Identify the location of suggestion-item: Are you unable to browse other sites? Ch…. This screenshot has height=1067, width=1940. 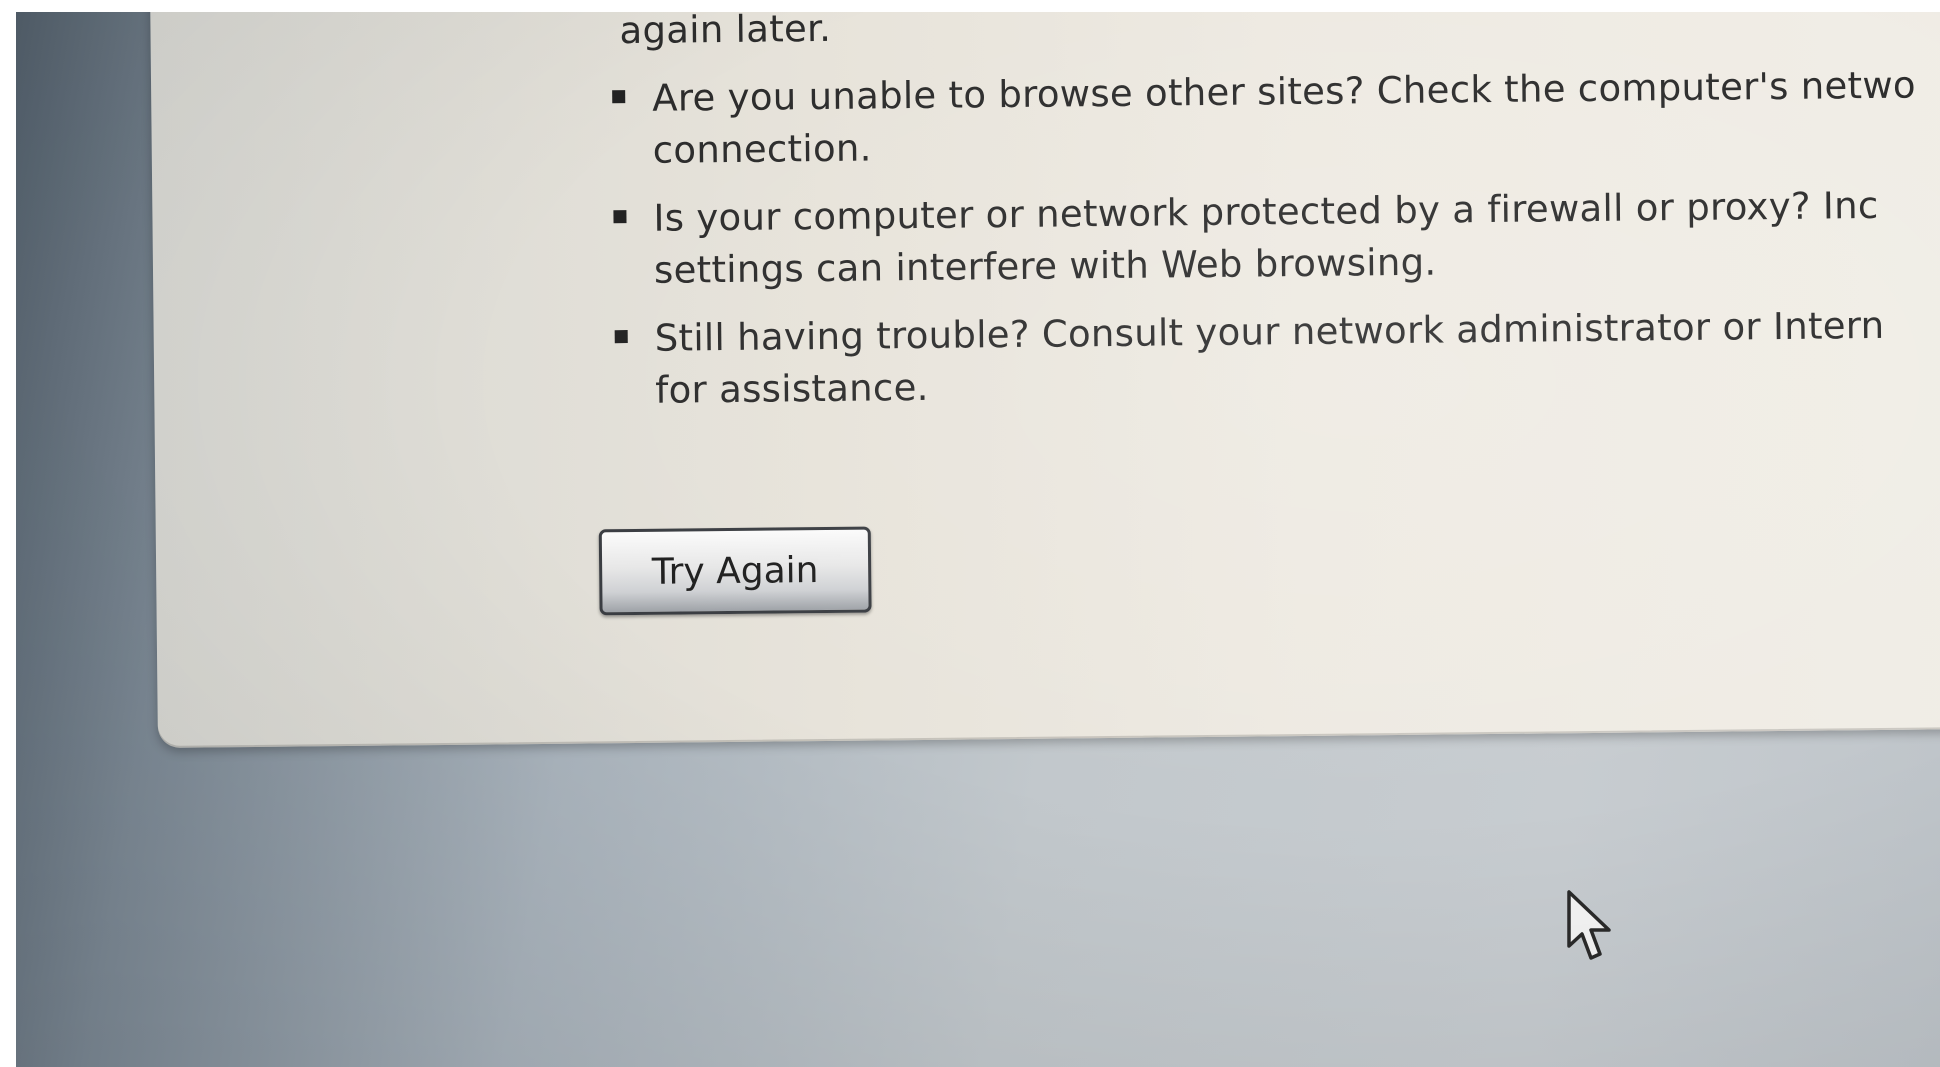
(1273, 118).